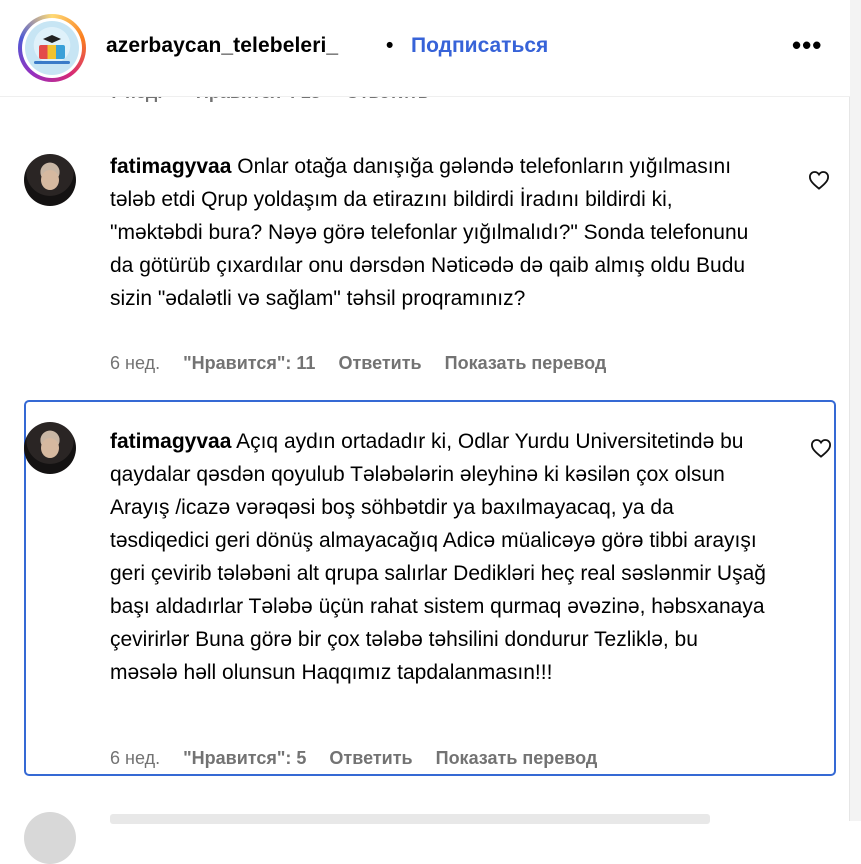  I want to click on graduation-cap-icon, so click(52, 39).